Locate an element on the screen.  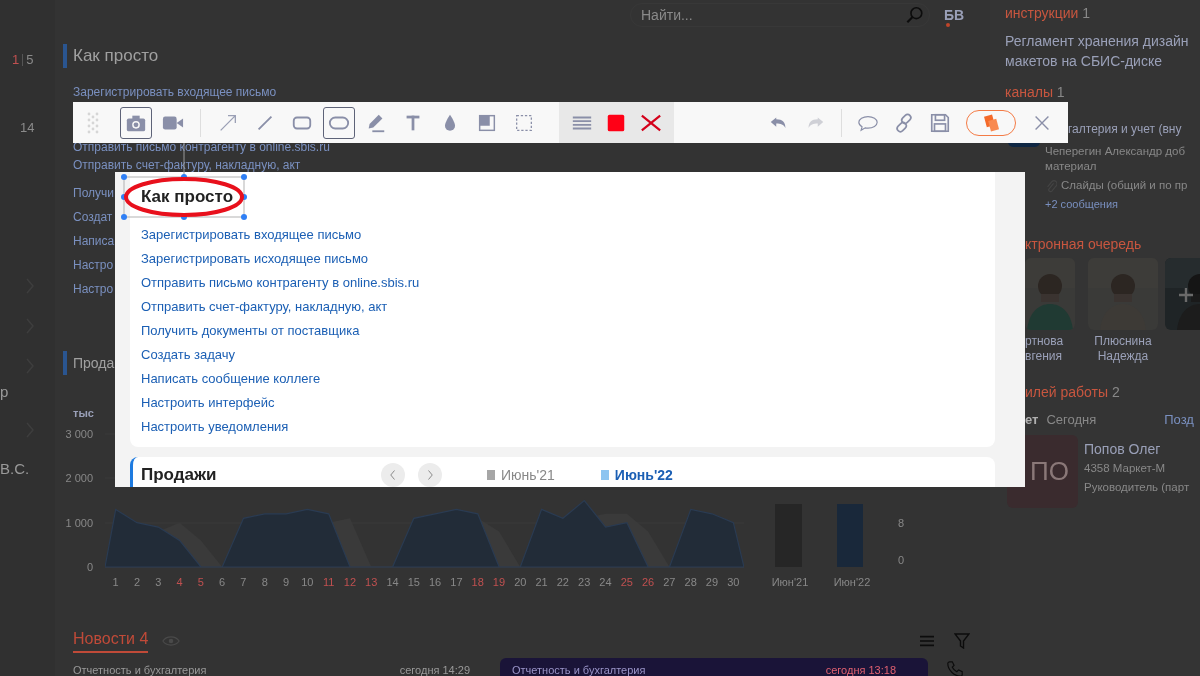
day-label: 16 is located at coordinates (435, 582).